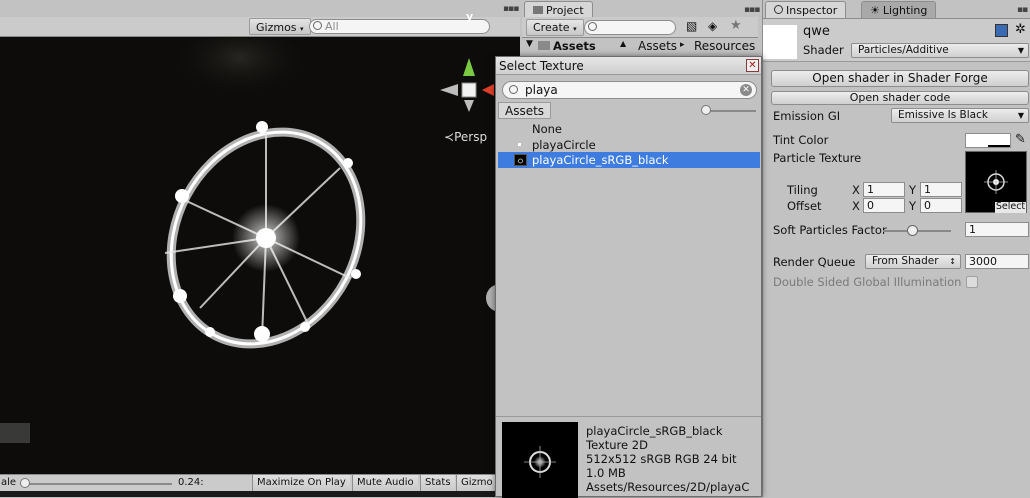 This screenshot has height=498, width=1030. Describe the element at coordinates (905, 261) in the screenshot. I see `render-queue-mode: From Shader` at that location.